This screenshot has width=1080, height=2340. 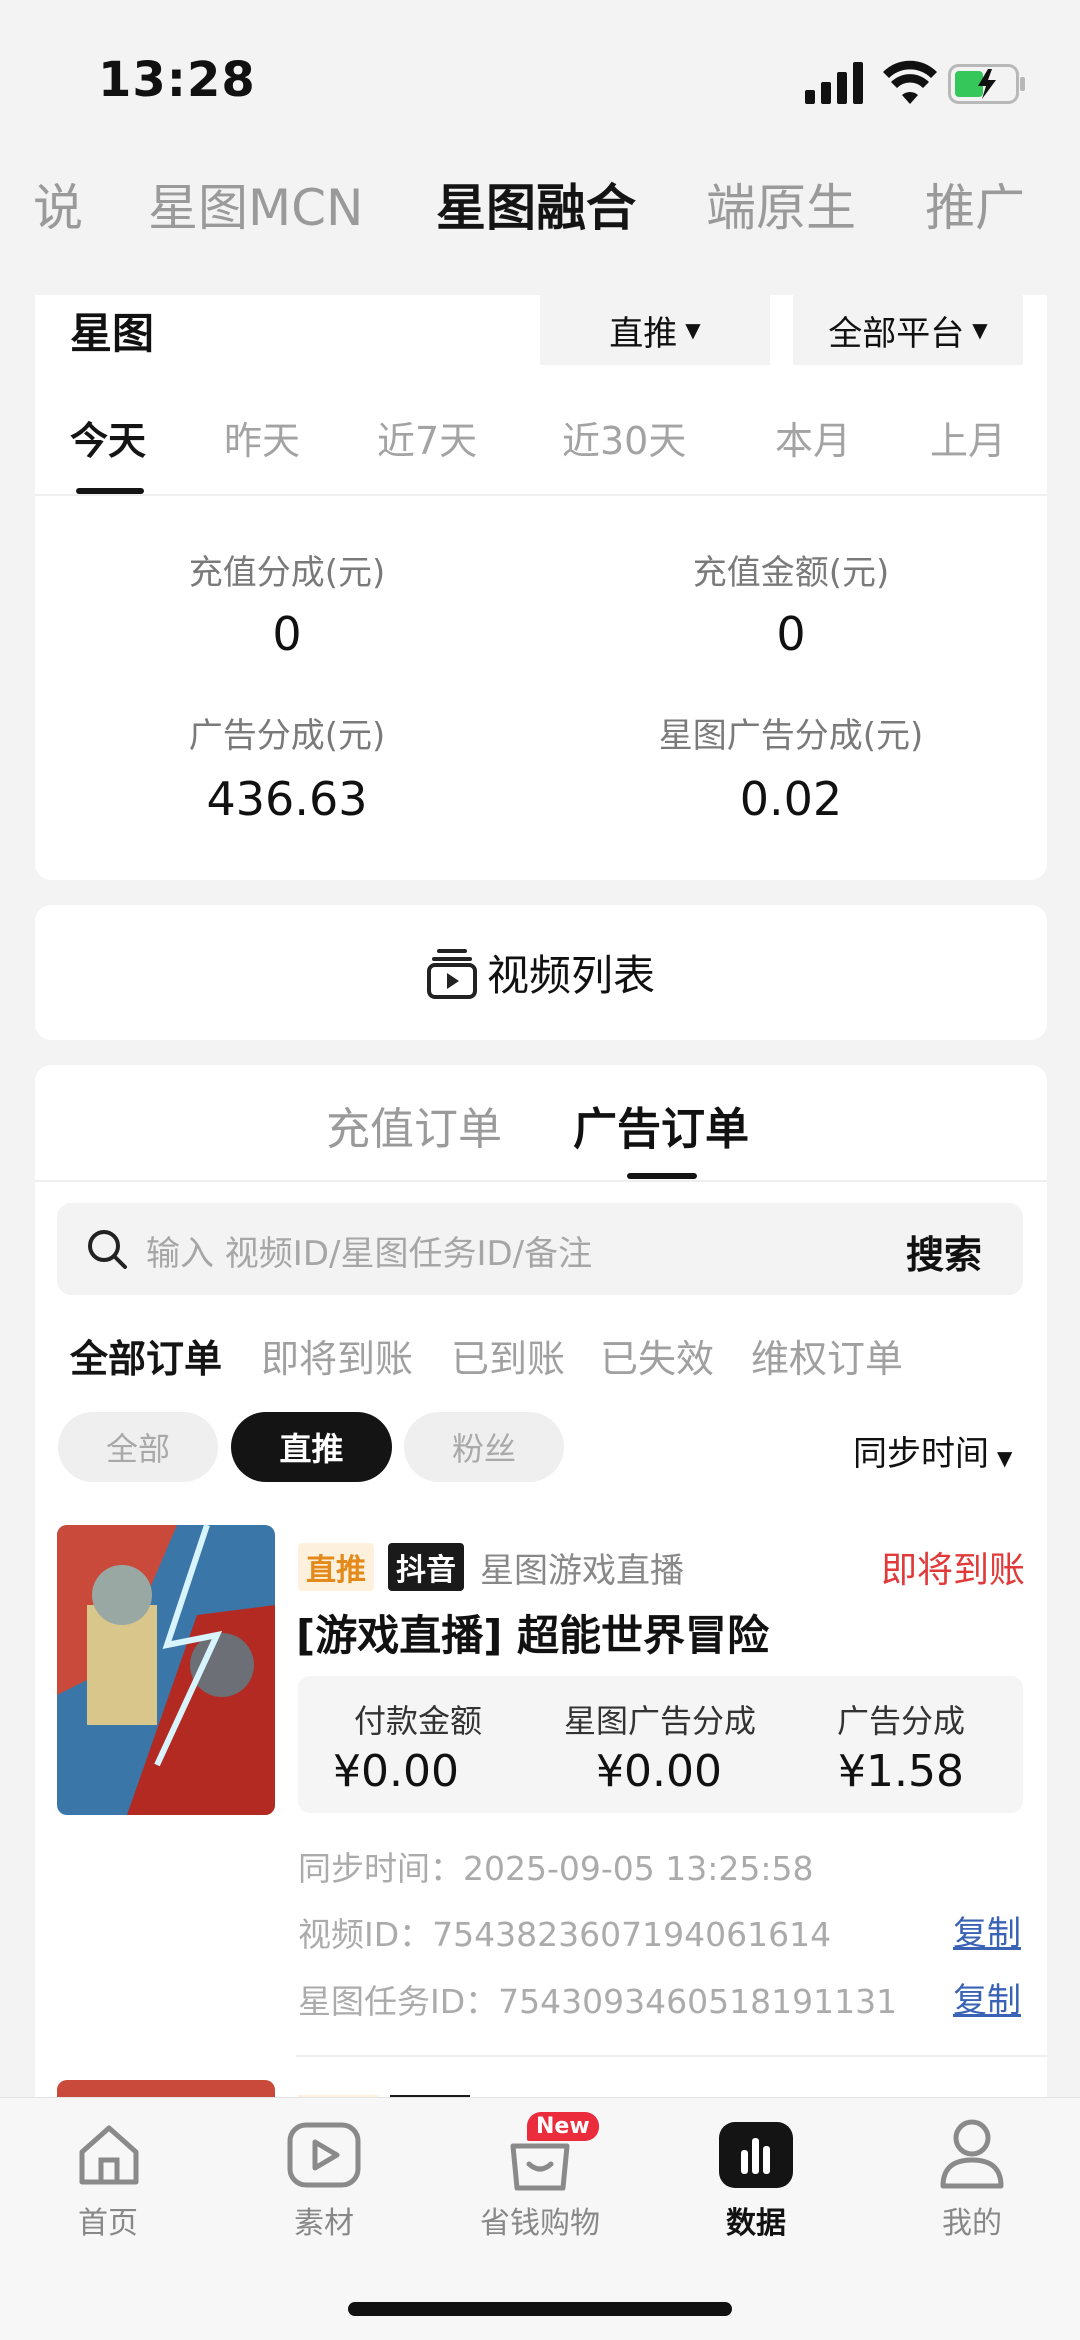 What do you see at coordinates (540, 2309) in the screenshot?
I see `home-indicator` at bounding box center [540, 2309].